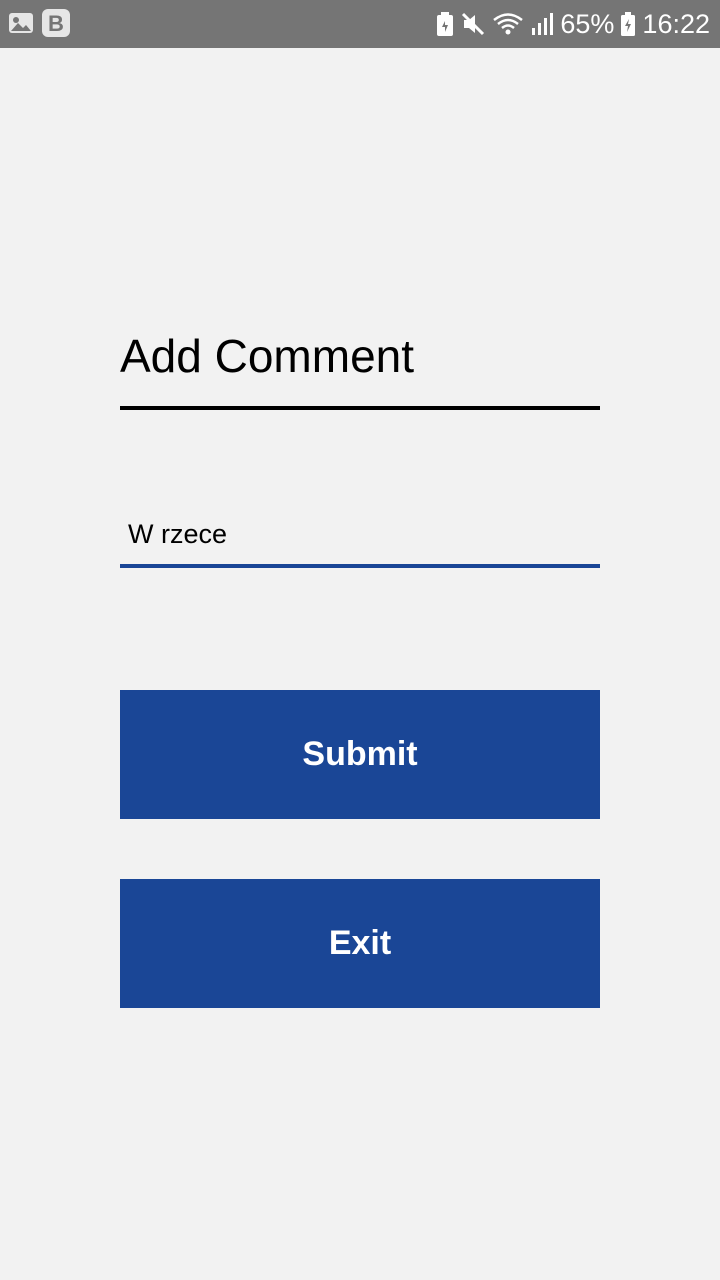  What do you see at coordinates (508, 24) in the screenshot?
I see `wifi-icon` at bounding box center [508, 24].